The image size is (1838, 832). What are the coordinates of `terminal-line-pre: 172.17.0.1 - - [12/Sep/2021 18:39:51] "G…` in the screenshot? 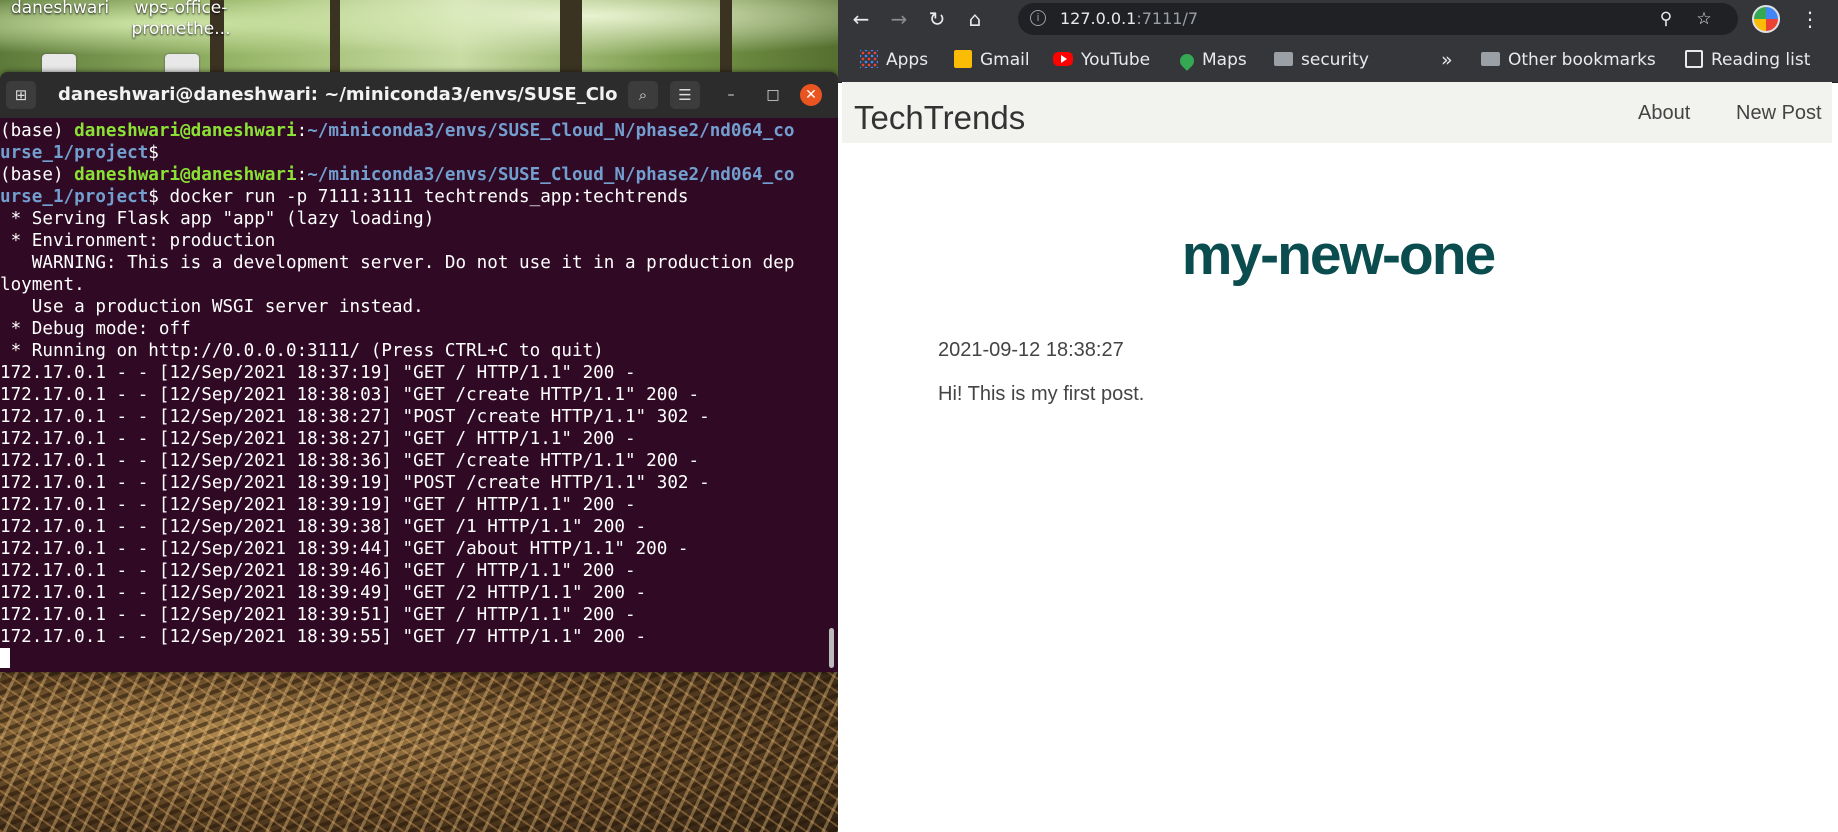 It's located at (318, 615).